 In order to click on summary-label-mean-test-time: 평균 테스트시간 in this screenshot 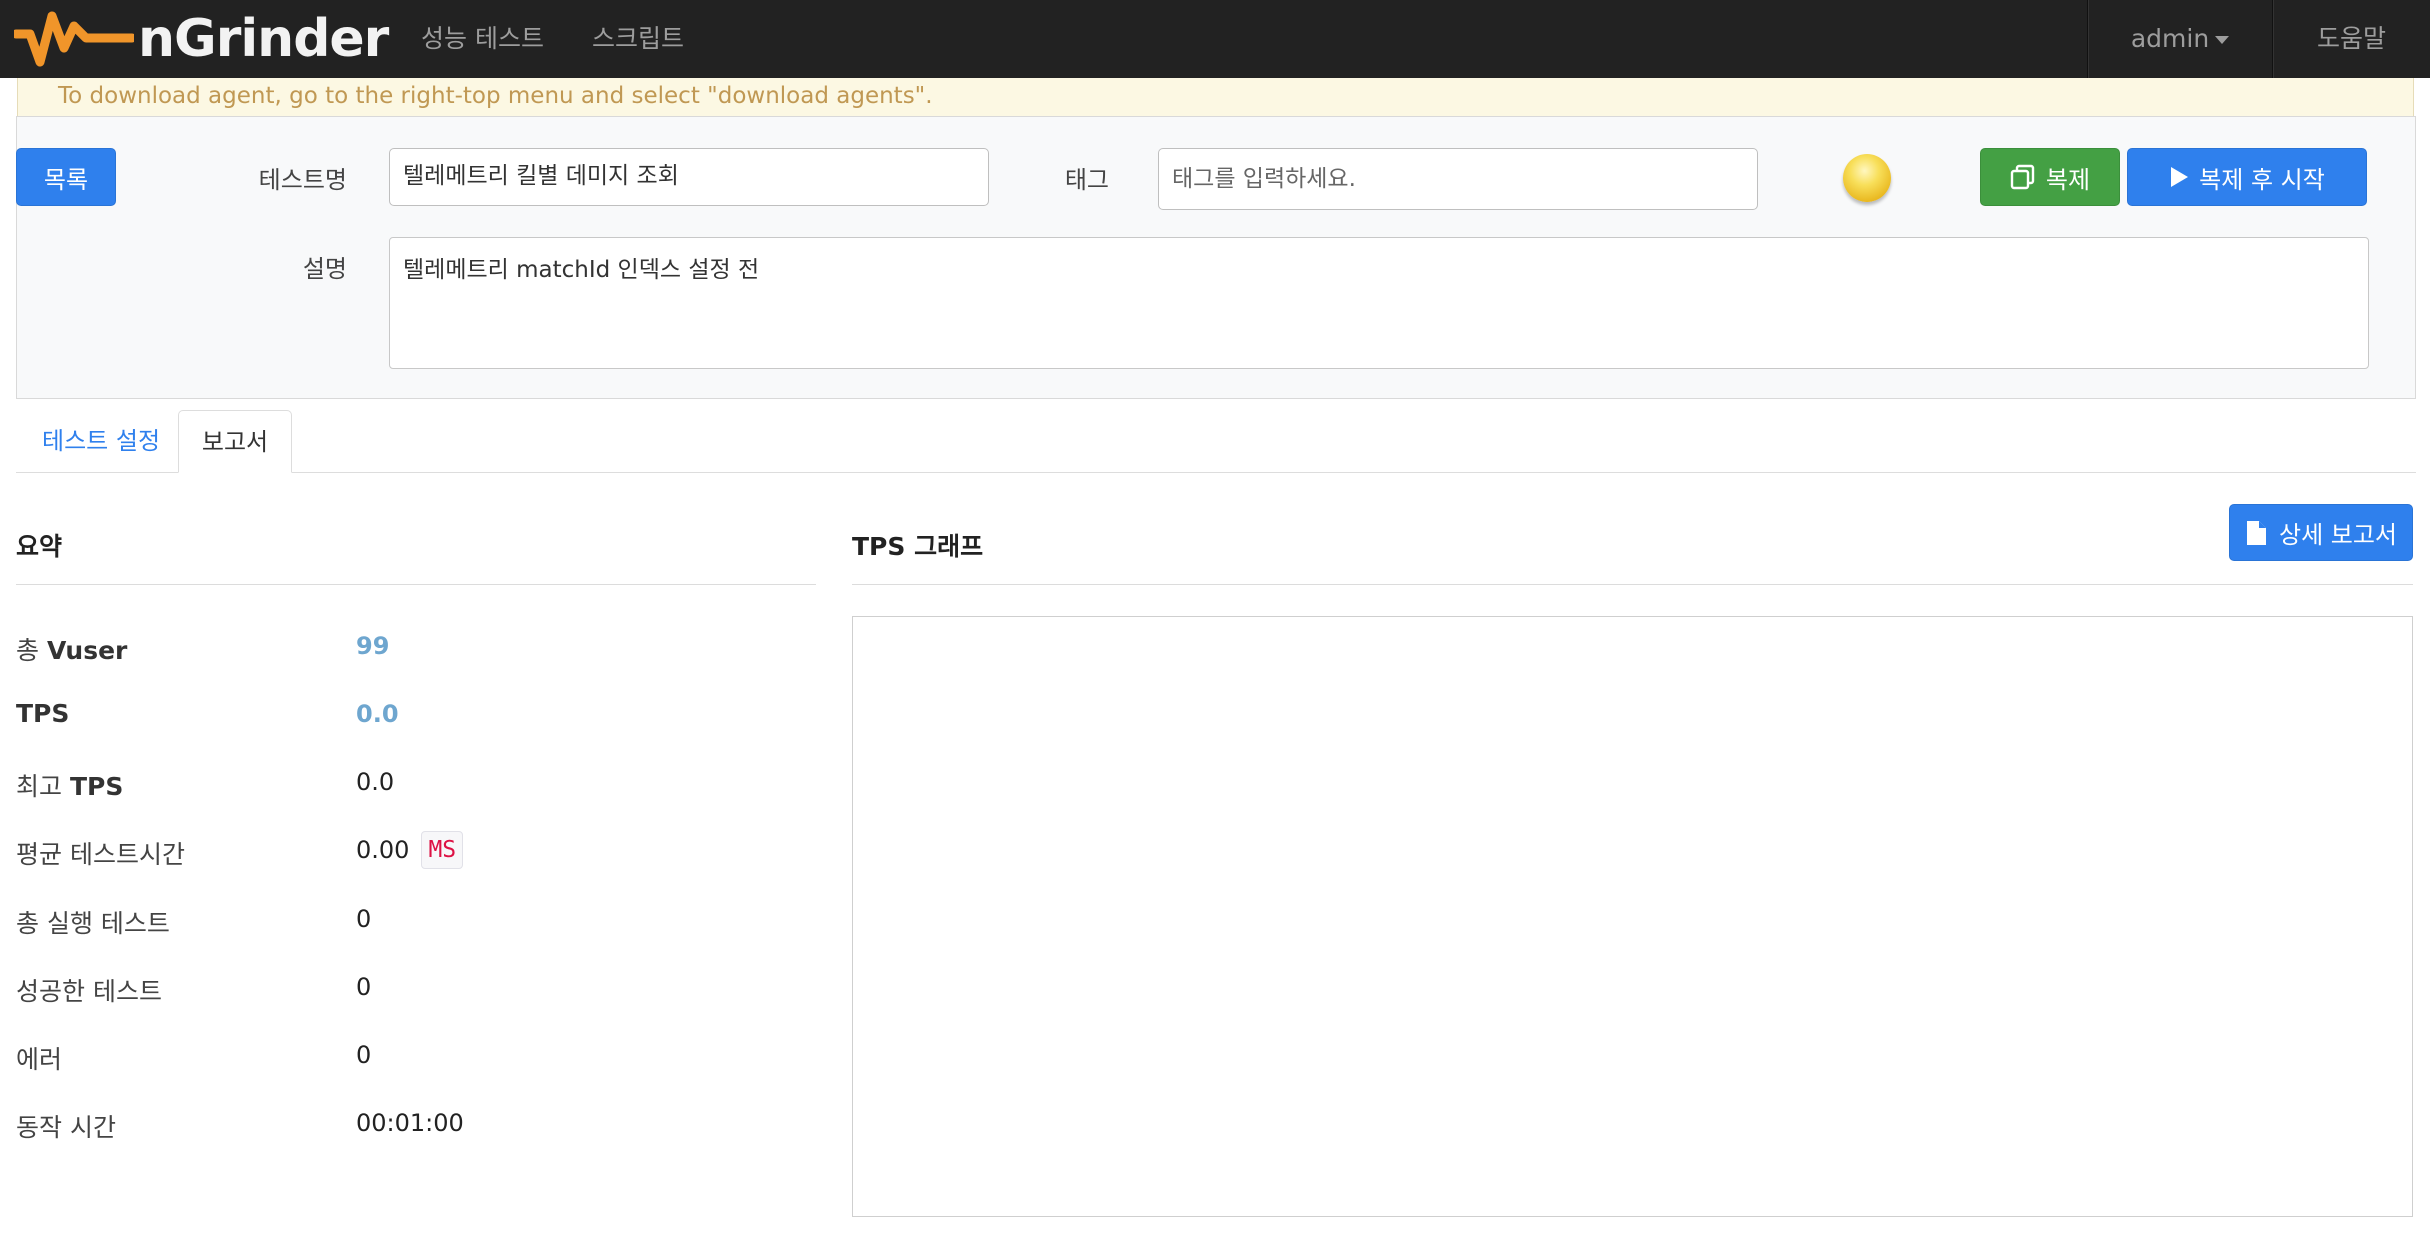, I will do `click(100, 854)`.